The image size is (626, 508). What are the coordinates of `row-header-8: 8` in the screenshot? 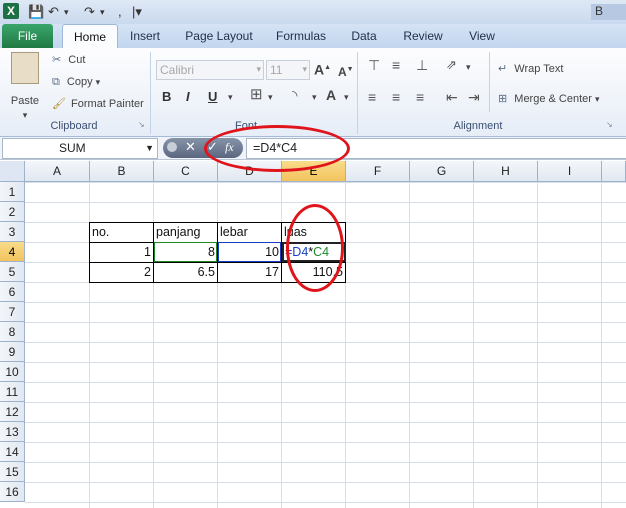 It's located at (12, 332).